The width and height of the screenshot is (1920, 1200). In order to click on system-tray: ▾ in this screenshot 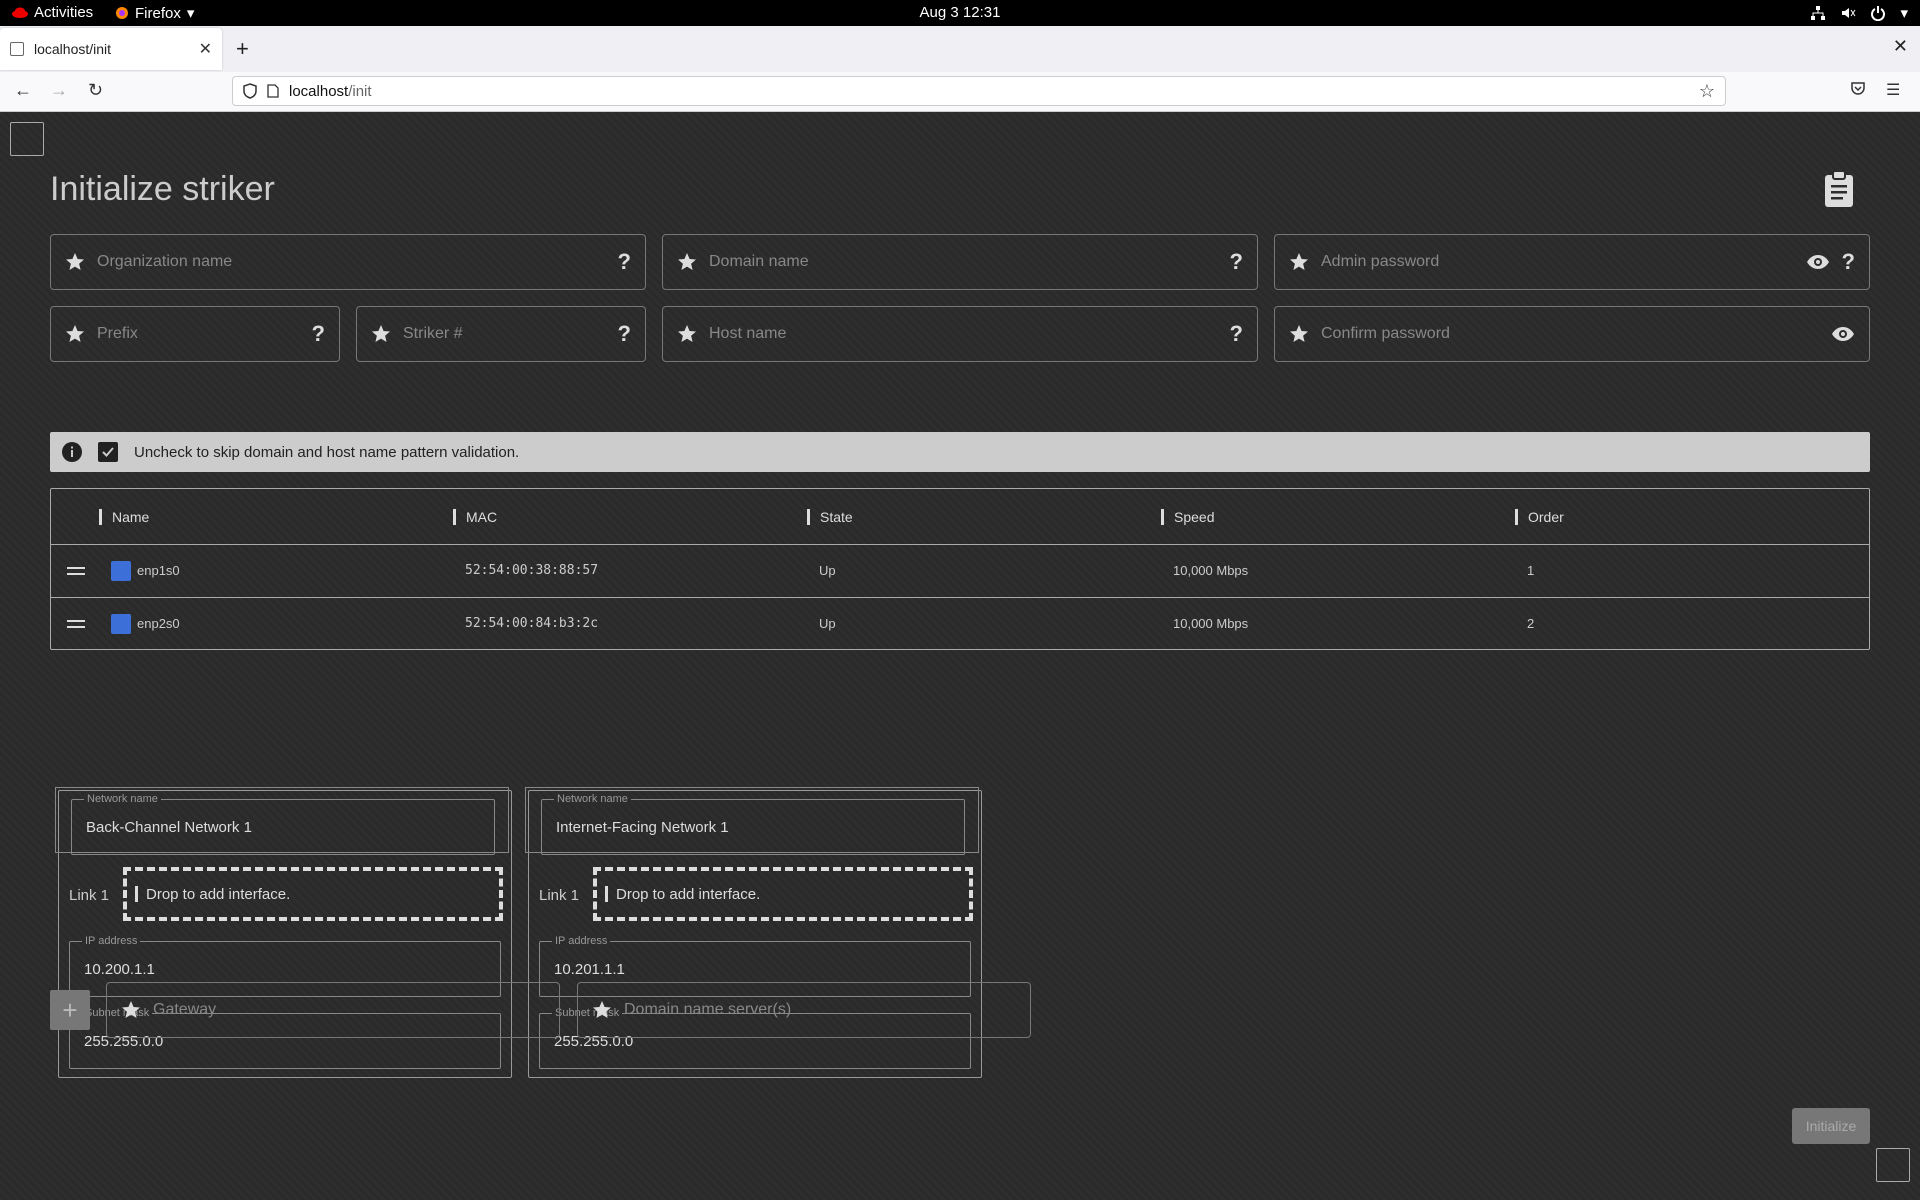, I will do `click(1859, 13)`.